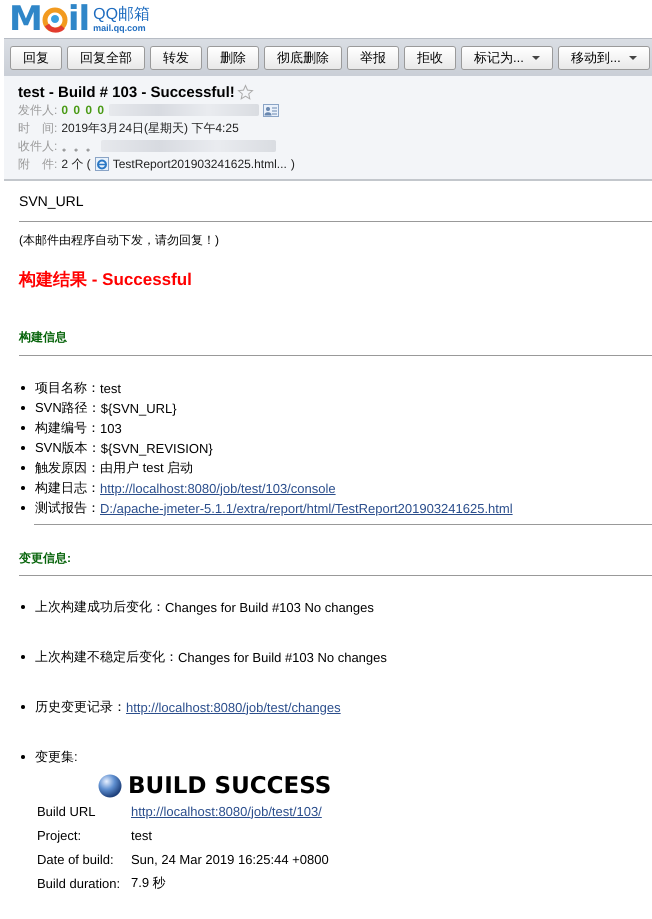 The width and height of the screenshot is (652, 919). I want to click on item-link: http://localhost:8080/job/test/changes, so click(233, 707).